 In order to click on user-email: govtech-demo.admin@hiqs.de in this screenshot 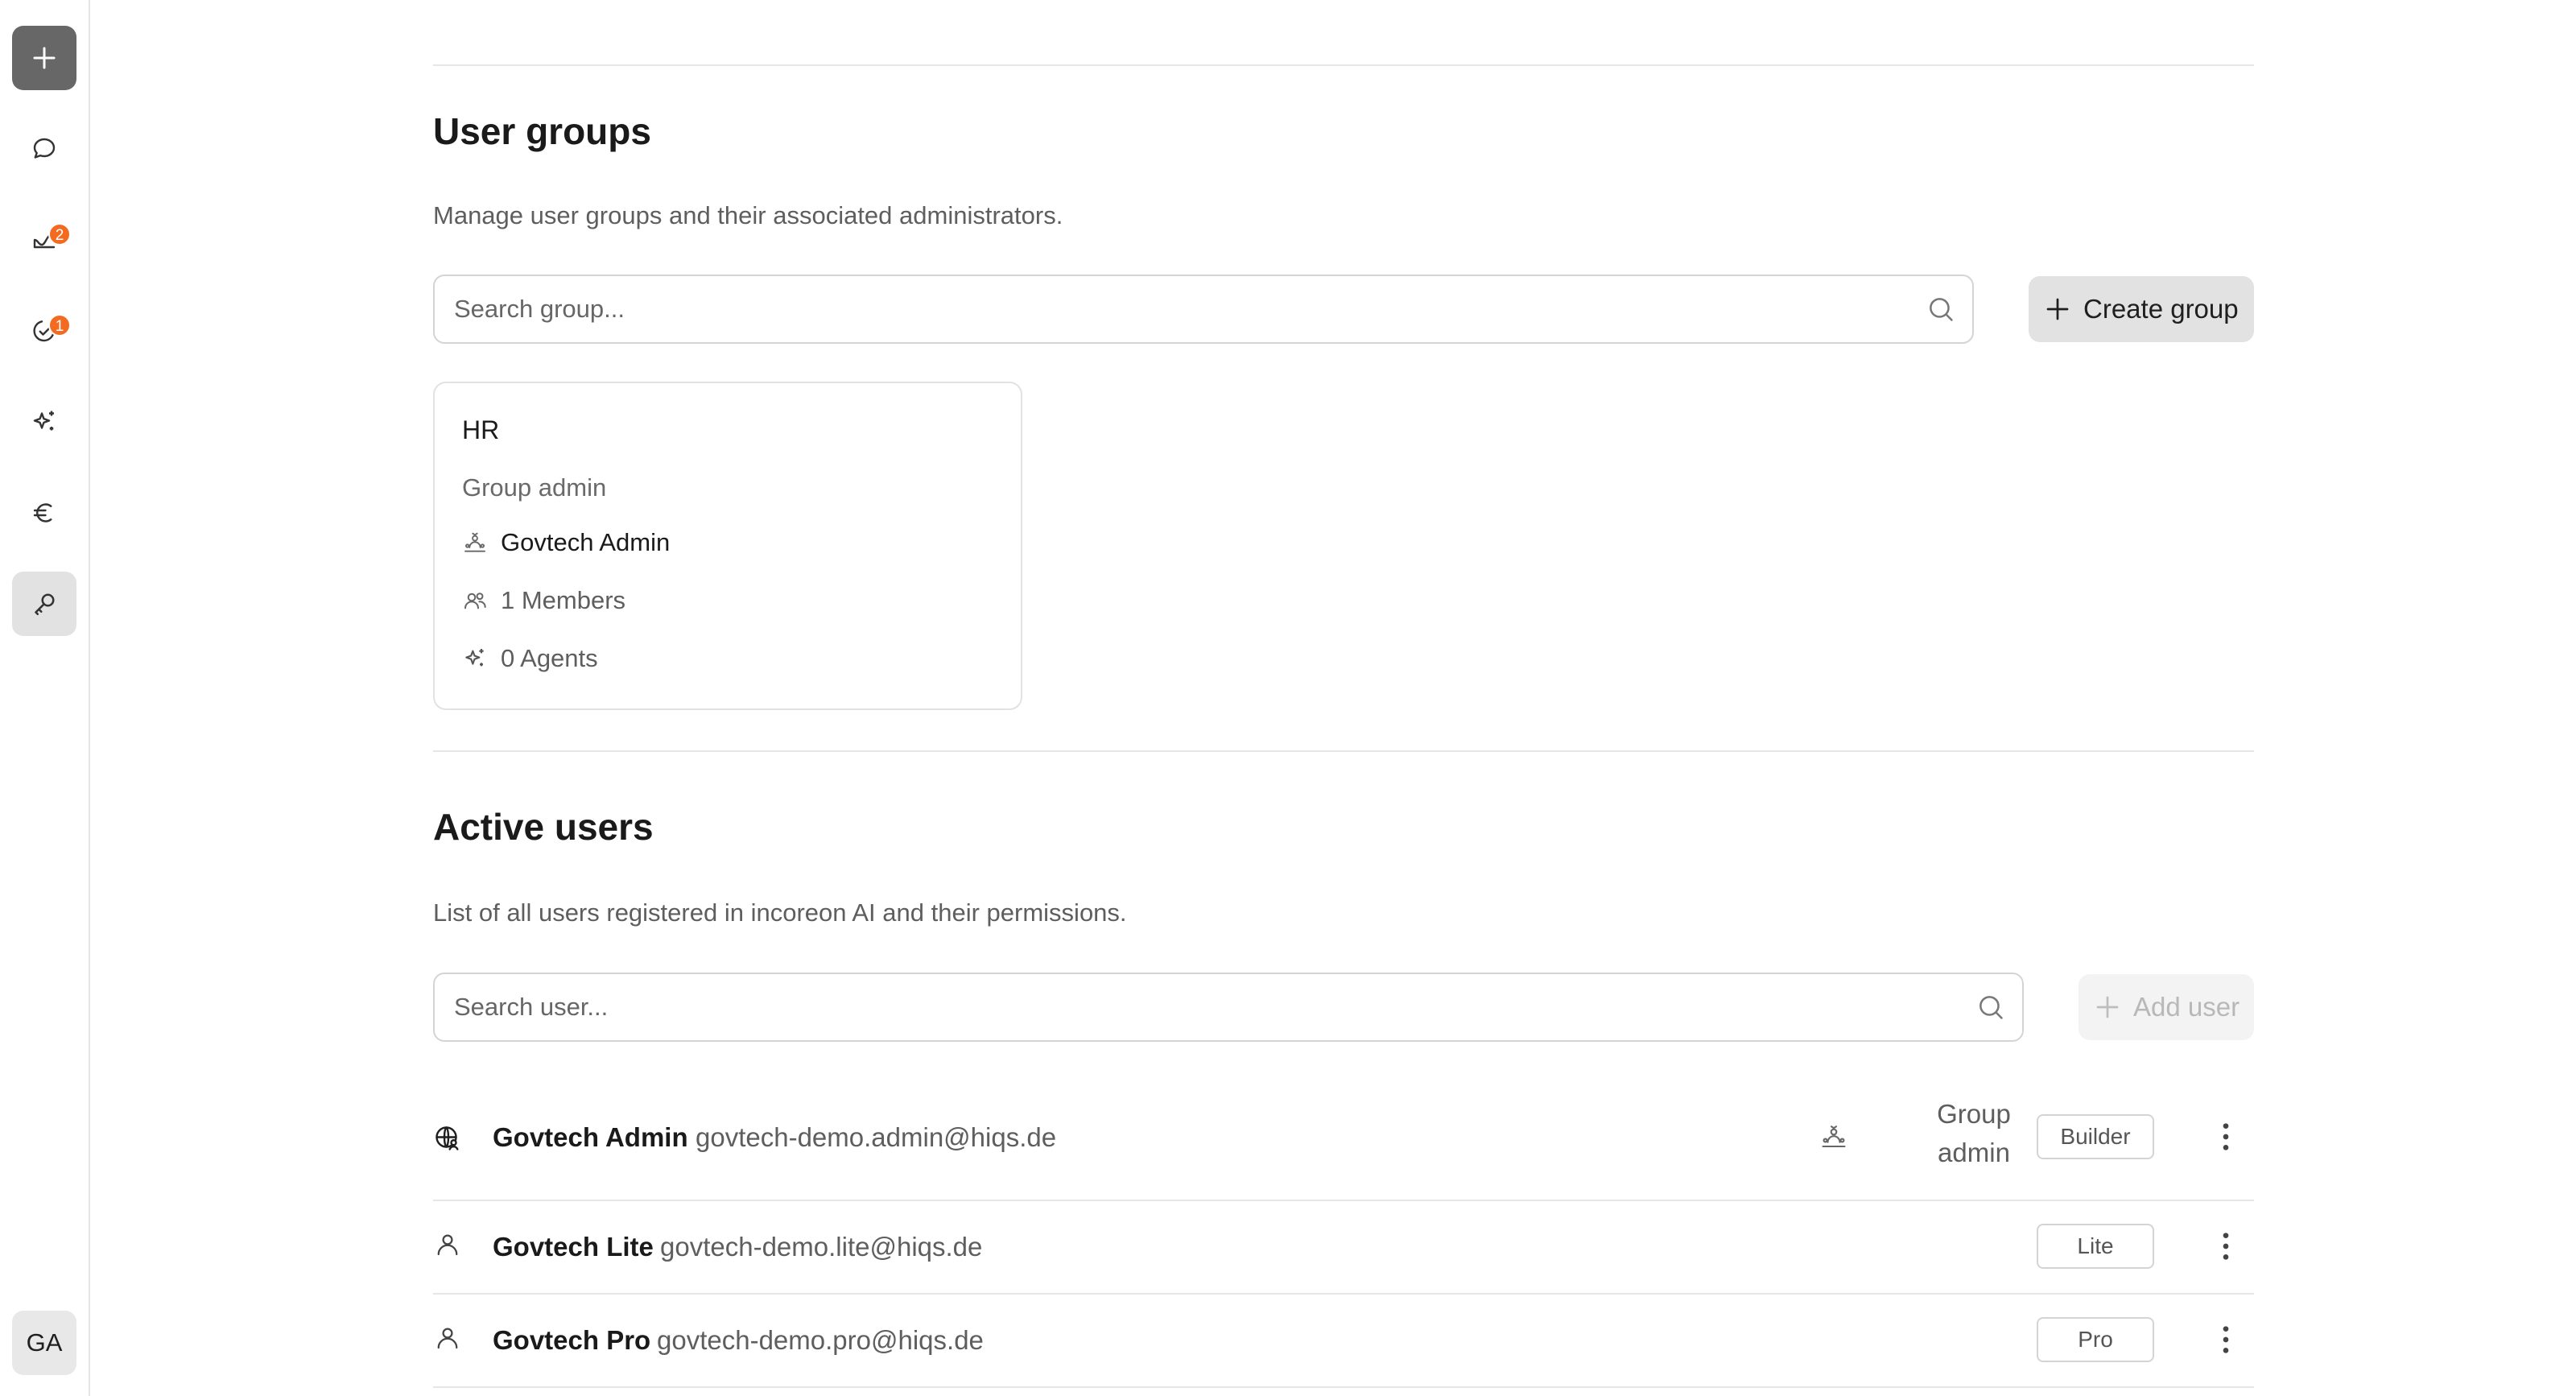, I will do `click(876, 1137)`.